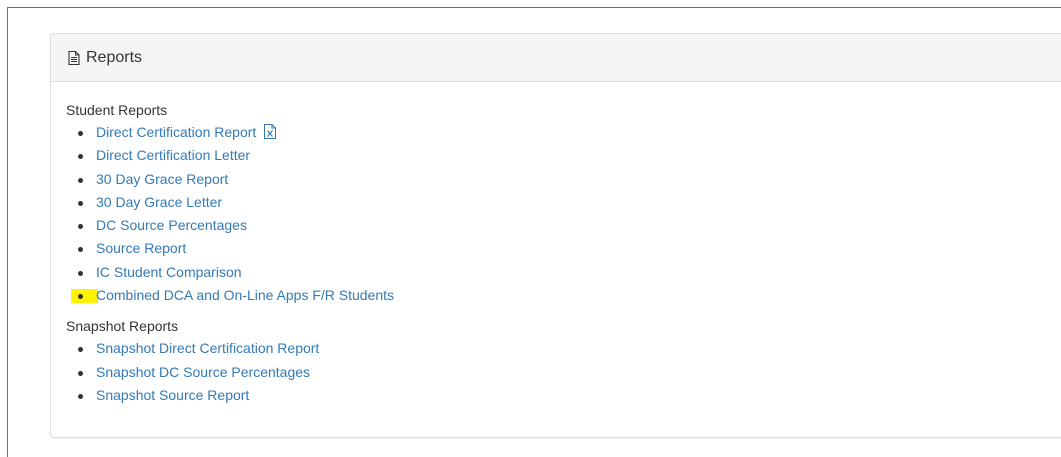 This screenshot has width=1061, height=457. Describe the element at coordinates (566, 225) in the screenshot. I see `list-item: DC Source Percentages` at that location.